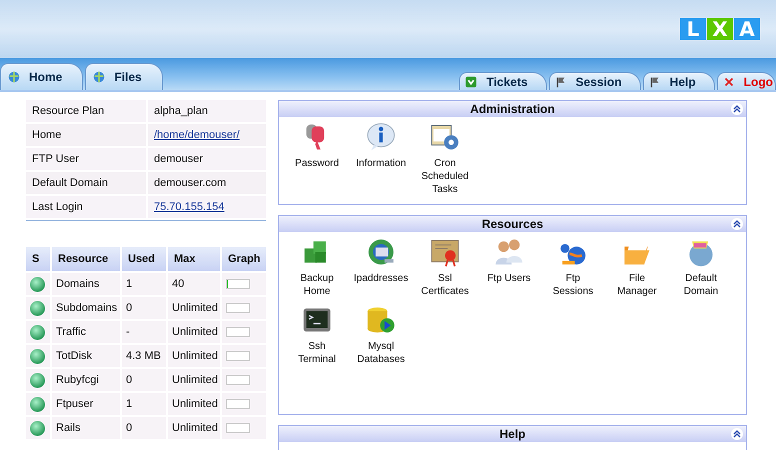  I want to click on field-label: Home, so click(86, 135).